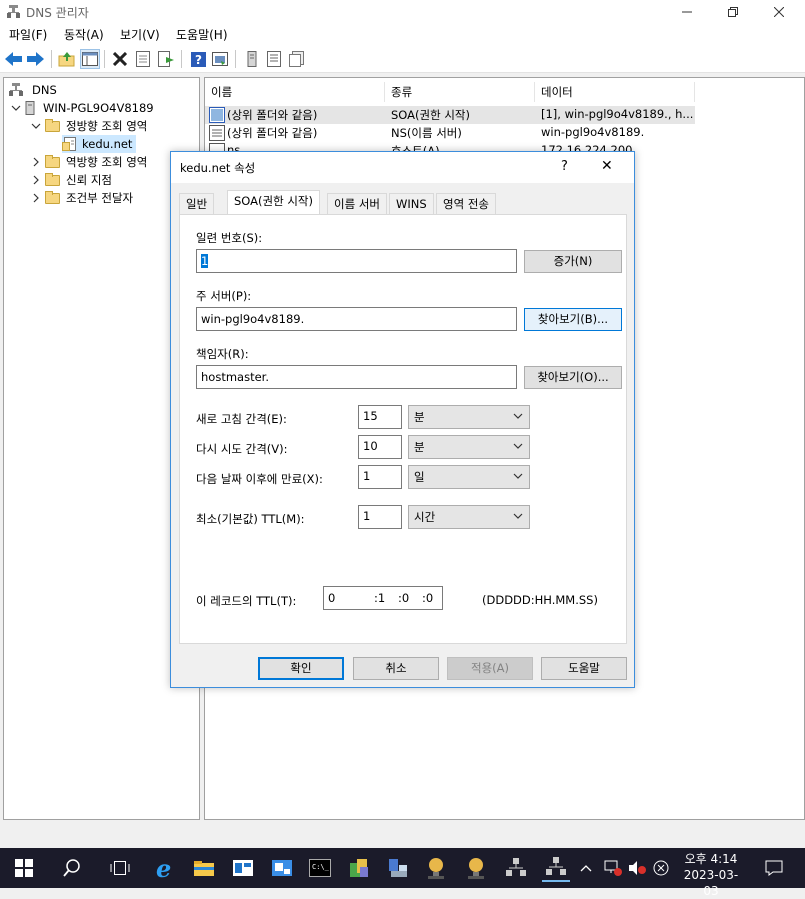  I want to click on record-ttl-format: (DDDDD:HH.MM.SS), so click(540, 600).